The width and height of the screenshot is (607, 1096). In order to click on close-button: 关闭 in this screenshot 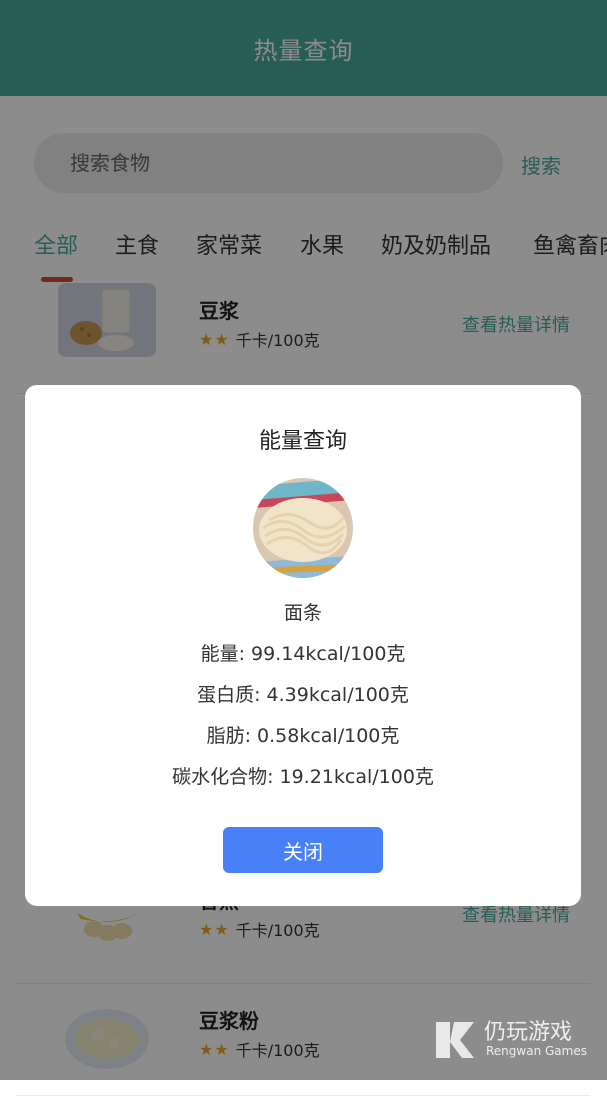, I will do `click(303, 850)`.